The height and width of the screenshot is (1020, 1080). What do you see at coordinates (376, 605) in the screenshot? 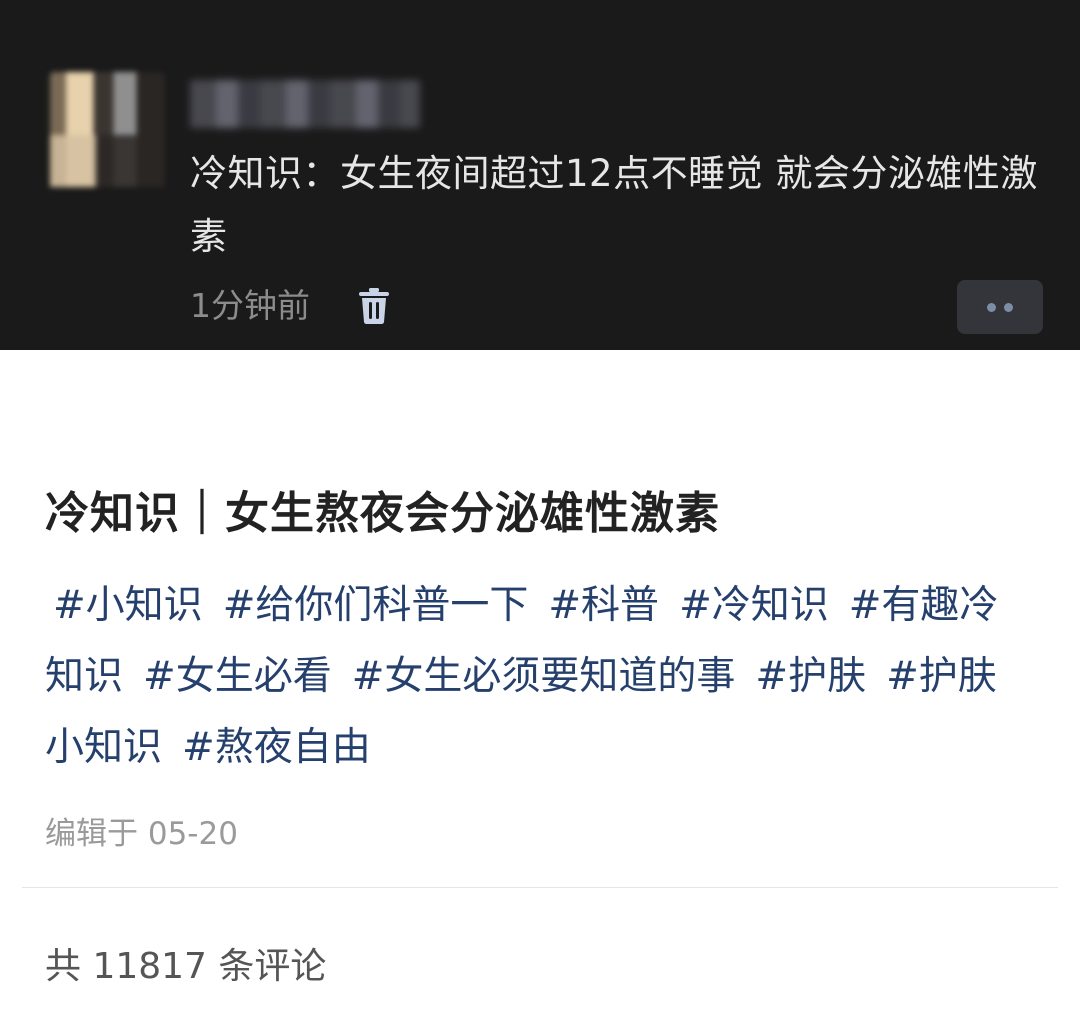
I see `tag-link: #给你们科普一下` at bounding box center [376, 605].